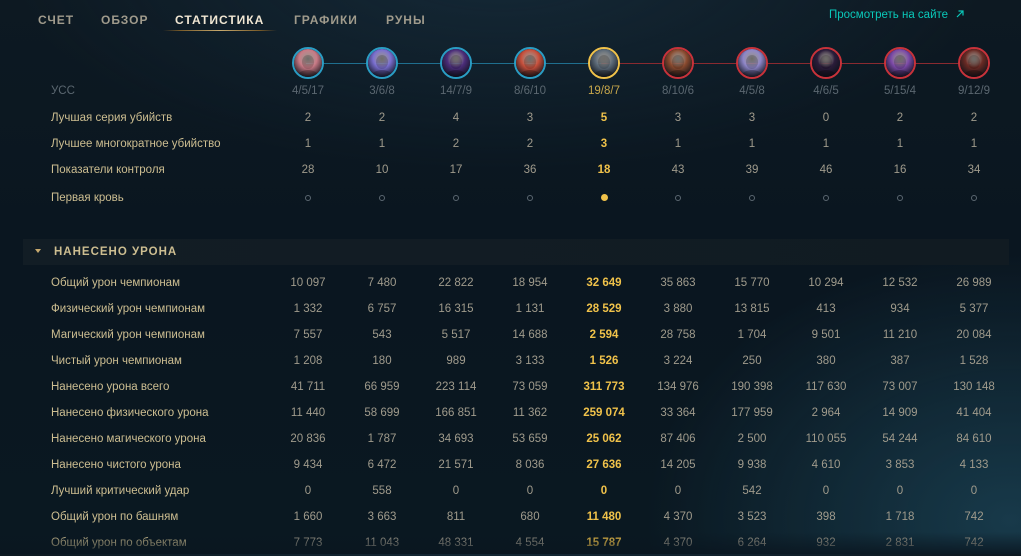  I want to click on stat-cell: 9 501, so click(826, 335).